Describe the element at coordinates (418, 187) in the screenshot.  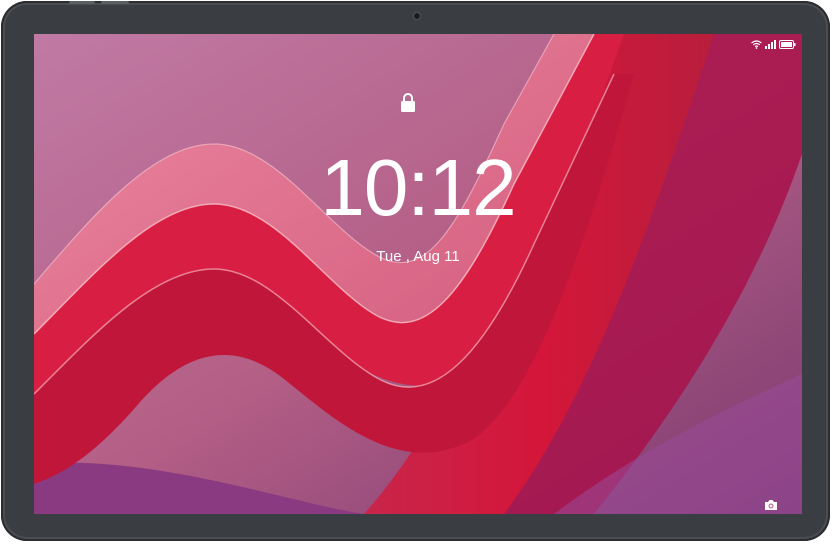
I see `lockscreen-clock: 10:12` at that location.